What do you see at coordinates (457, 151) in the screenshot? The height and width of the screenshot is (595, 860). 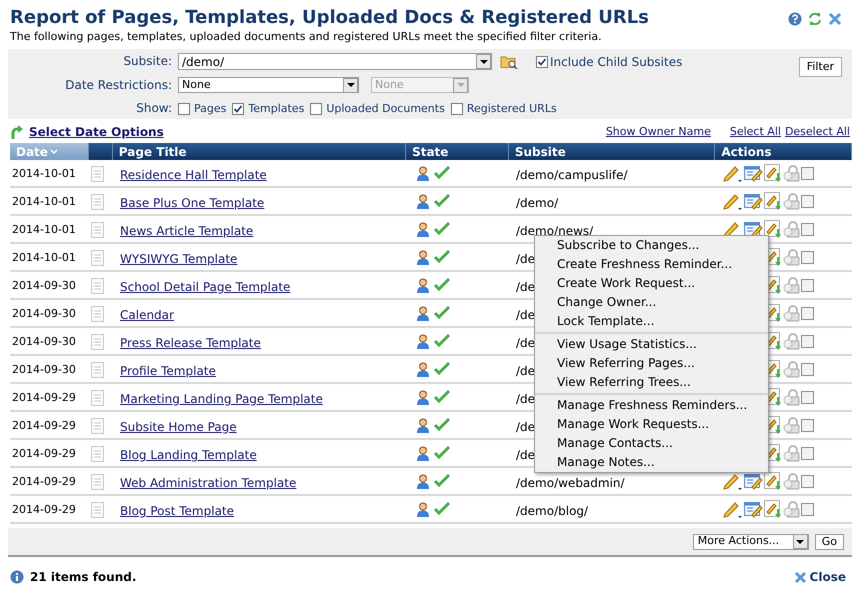 I see `column-header: State` at bounding box center [457, 151].